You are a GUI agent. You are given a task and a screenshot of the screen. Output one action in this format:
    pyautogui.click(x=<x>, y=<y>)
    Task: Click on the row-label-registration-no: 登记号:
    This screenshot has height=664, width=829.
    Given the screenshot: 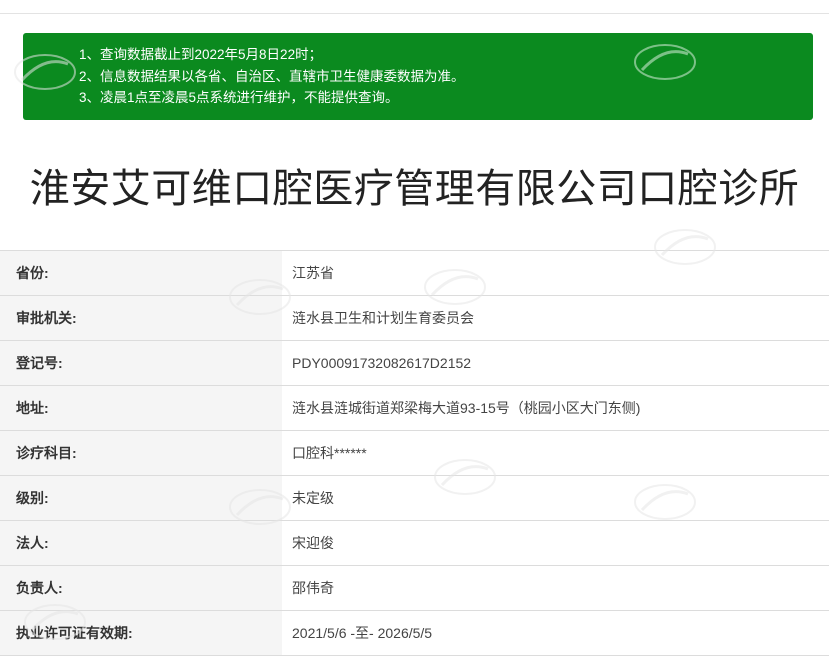 What is the action you would take?
    pyautogui.click(x=141, y=363)
    